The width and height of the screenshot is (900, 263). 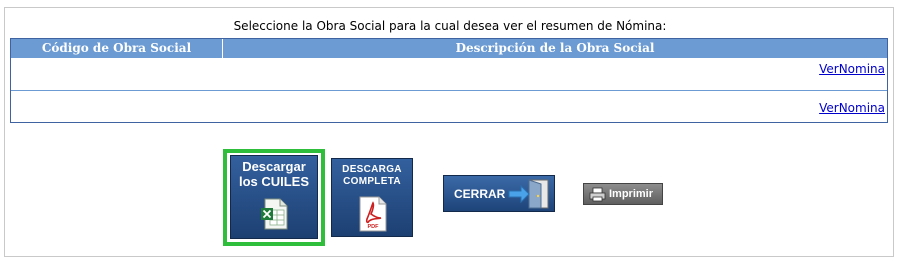 What do you see at coordinates (373, 214) in the screenshot?
I see `pdf-icon: PDF` at bounding box center [373, 214].